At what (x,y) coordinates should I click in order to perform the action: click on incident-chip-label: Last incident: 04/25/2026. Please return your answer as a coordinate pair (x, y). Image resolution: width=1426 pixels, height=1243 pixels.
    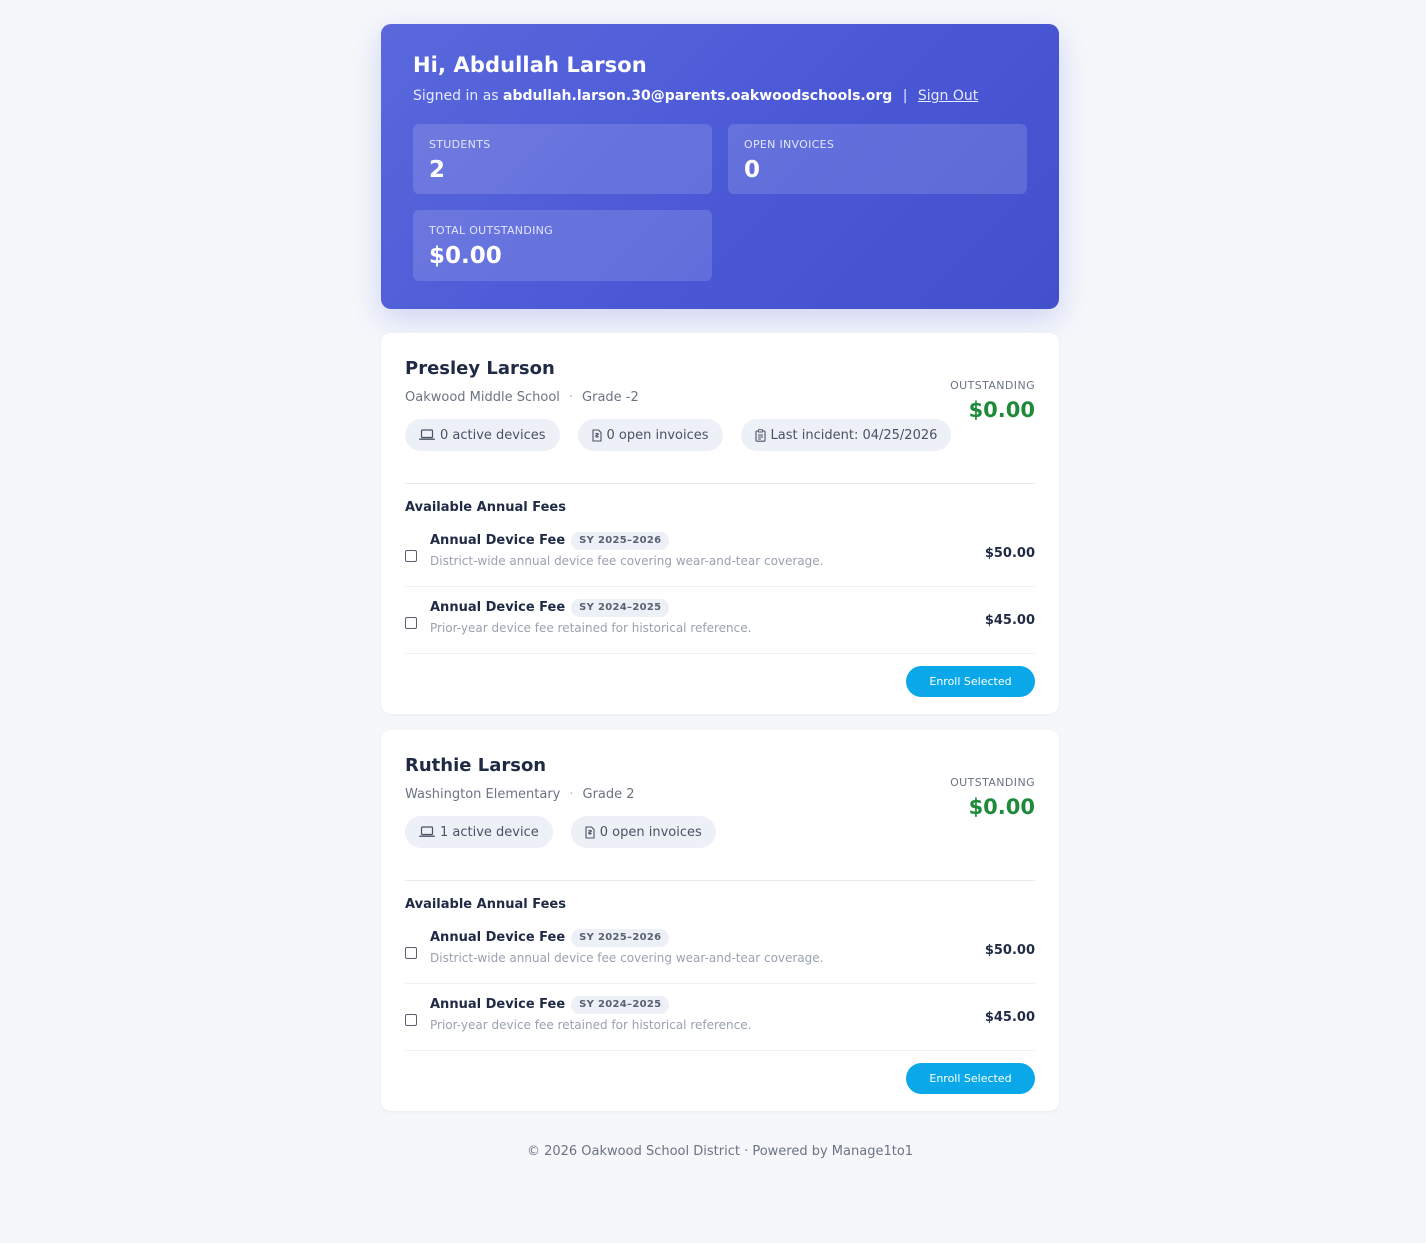
    Looking at the image, I should click on (854, 435).